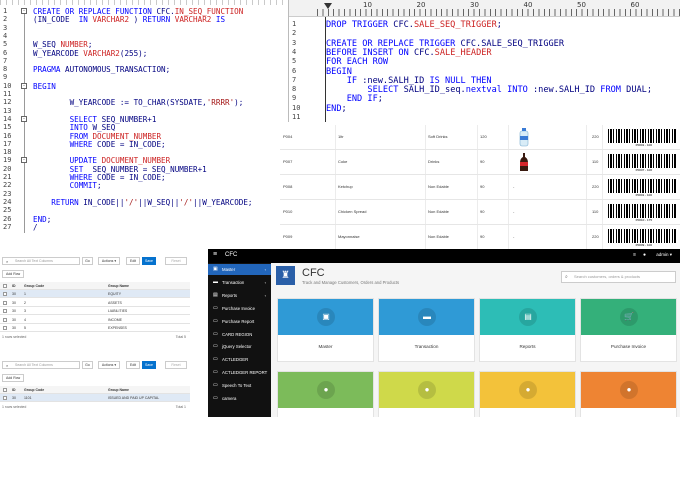  Describe the element at coordinates (95, 328) in the screenshot. I see `table-row: 30 5 EXPENSES` at that location.